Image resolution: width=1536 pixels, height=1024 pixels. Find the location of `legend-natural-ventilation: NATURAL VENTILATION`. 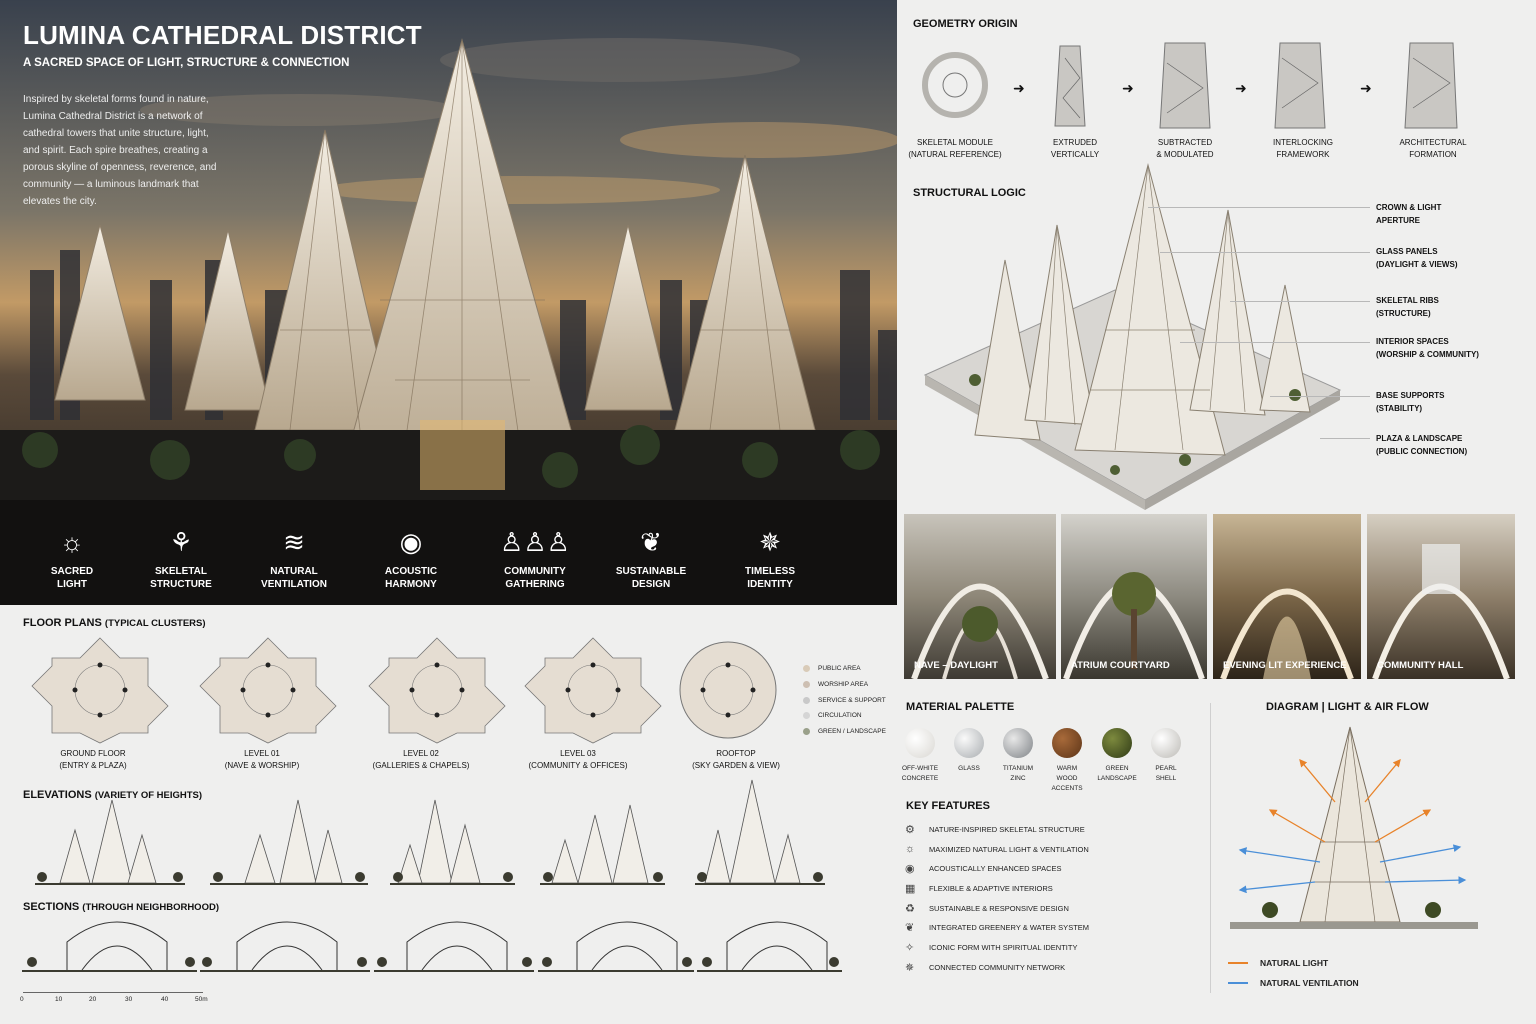

legend-natural-ventilation: NATURAL VENTILATION is located at coordinates (1293, 983).